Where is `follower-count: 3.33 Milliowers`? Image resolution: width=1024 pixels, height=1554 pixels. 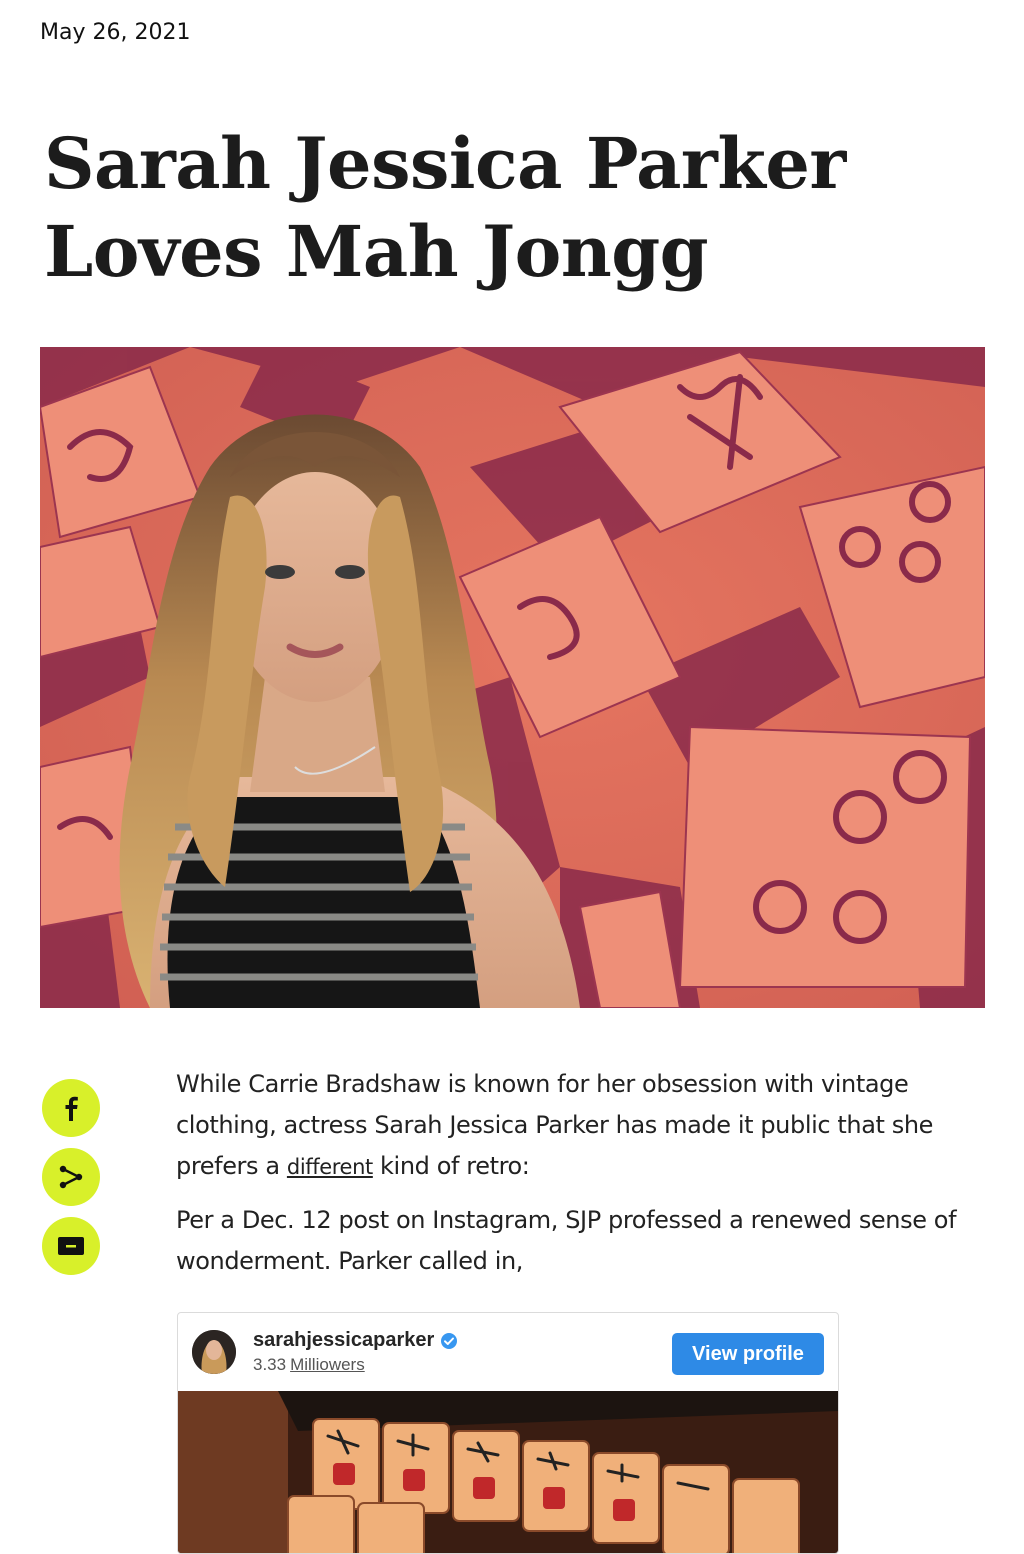 follower-count: 3.33 Milliowers is located at coordinates (355, 1365).